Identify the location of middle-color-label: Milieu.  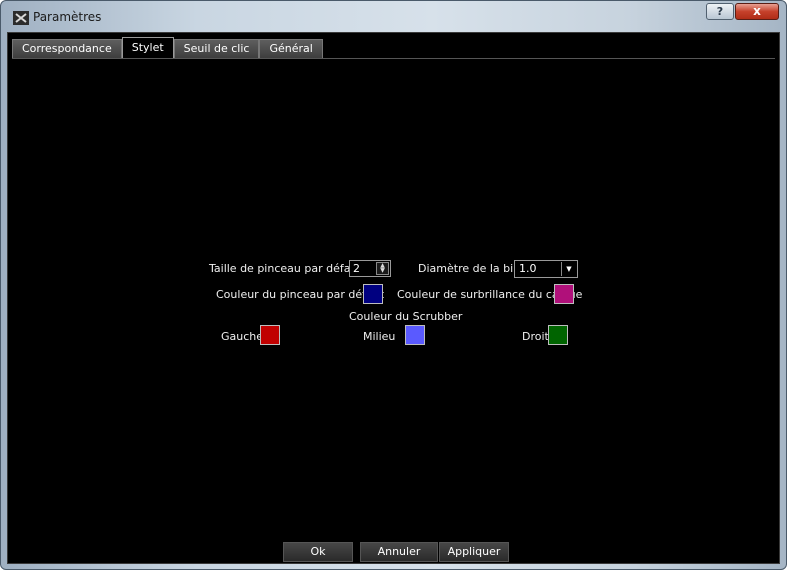
(379, 336).